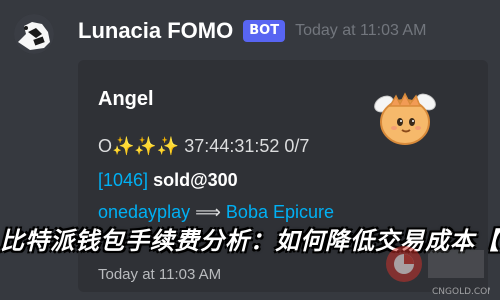 This screenshot has width=500, height=300. Describe the element at coordinates (105, 146) in the screenshot. I see `status-prefix: O` at that location.